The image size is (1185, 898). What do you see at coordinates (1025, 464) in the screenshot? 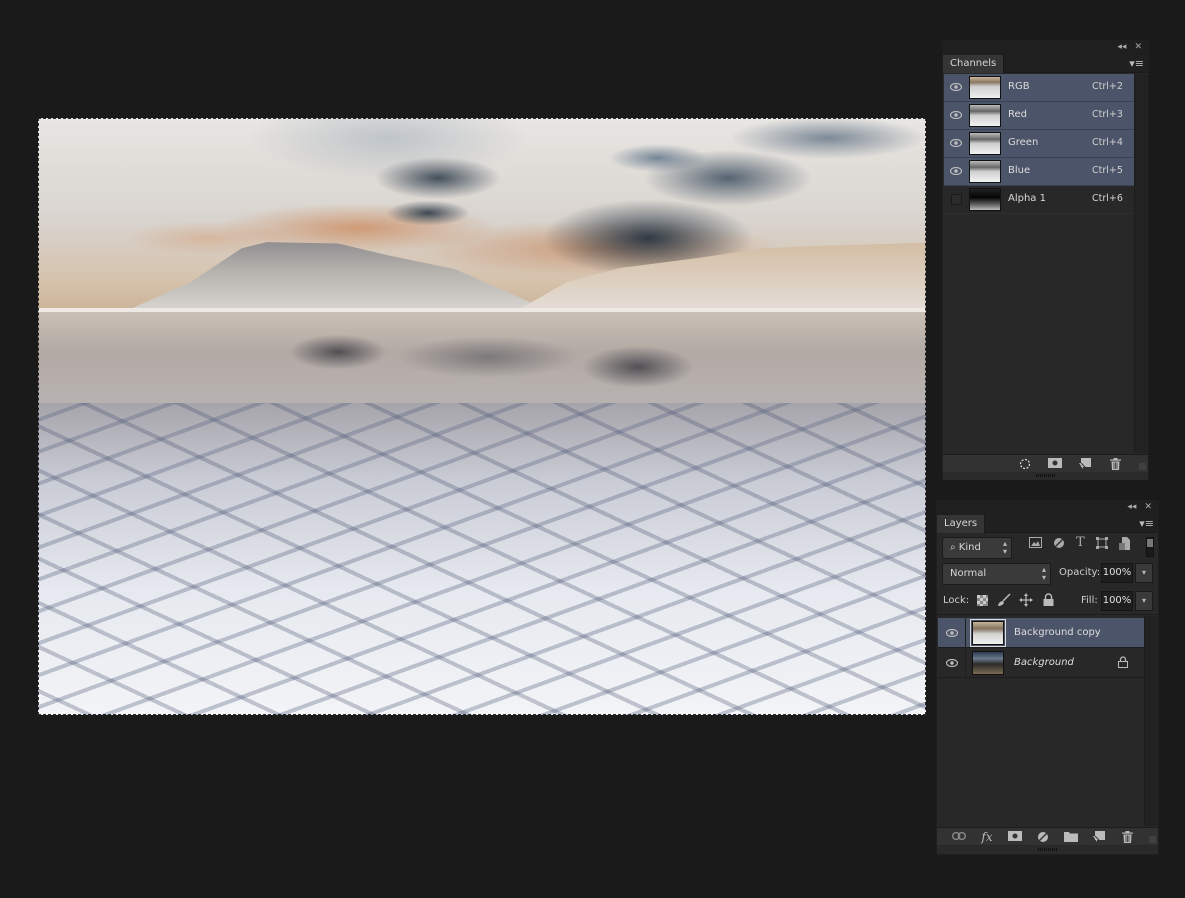
I see `load-selection-icon` at bounding box center [1025, 464].